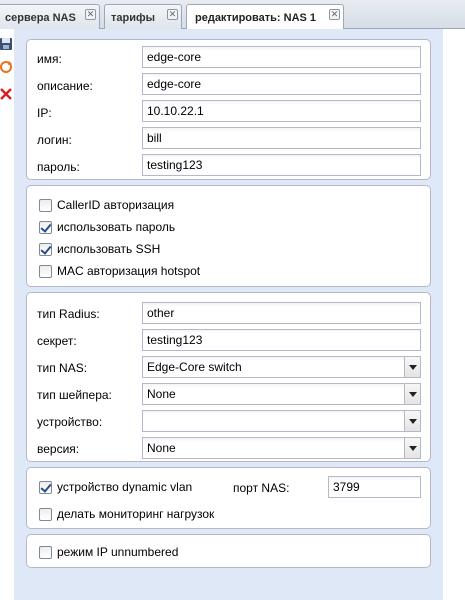 This screenshot has height=600, width=465. What do you see at coordinates (116, 227) in the screenshot?
I see `use-password-label: использовать пароль` at bounding box center [116, 227].